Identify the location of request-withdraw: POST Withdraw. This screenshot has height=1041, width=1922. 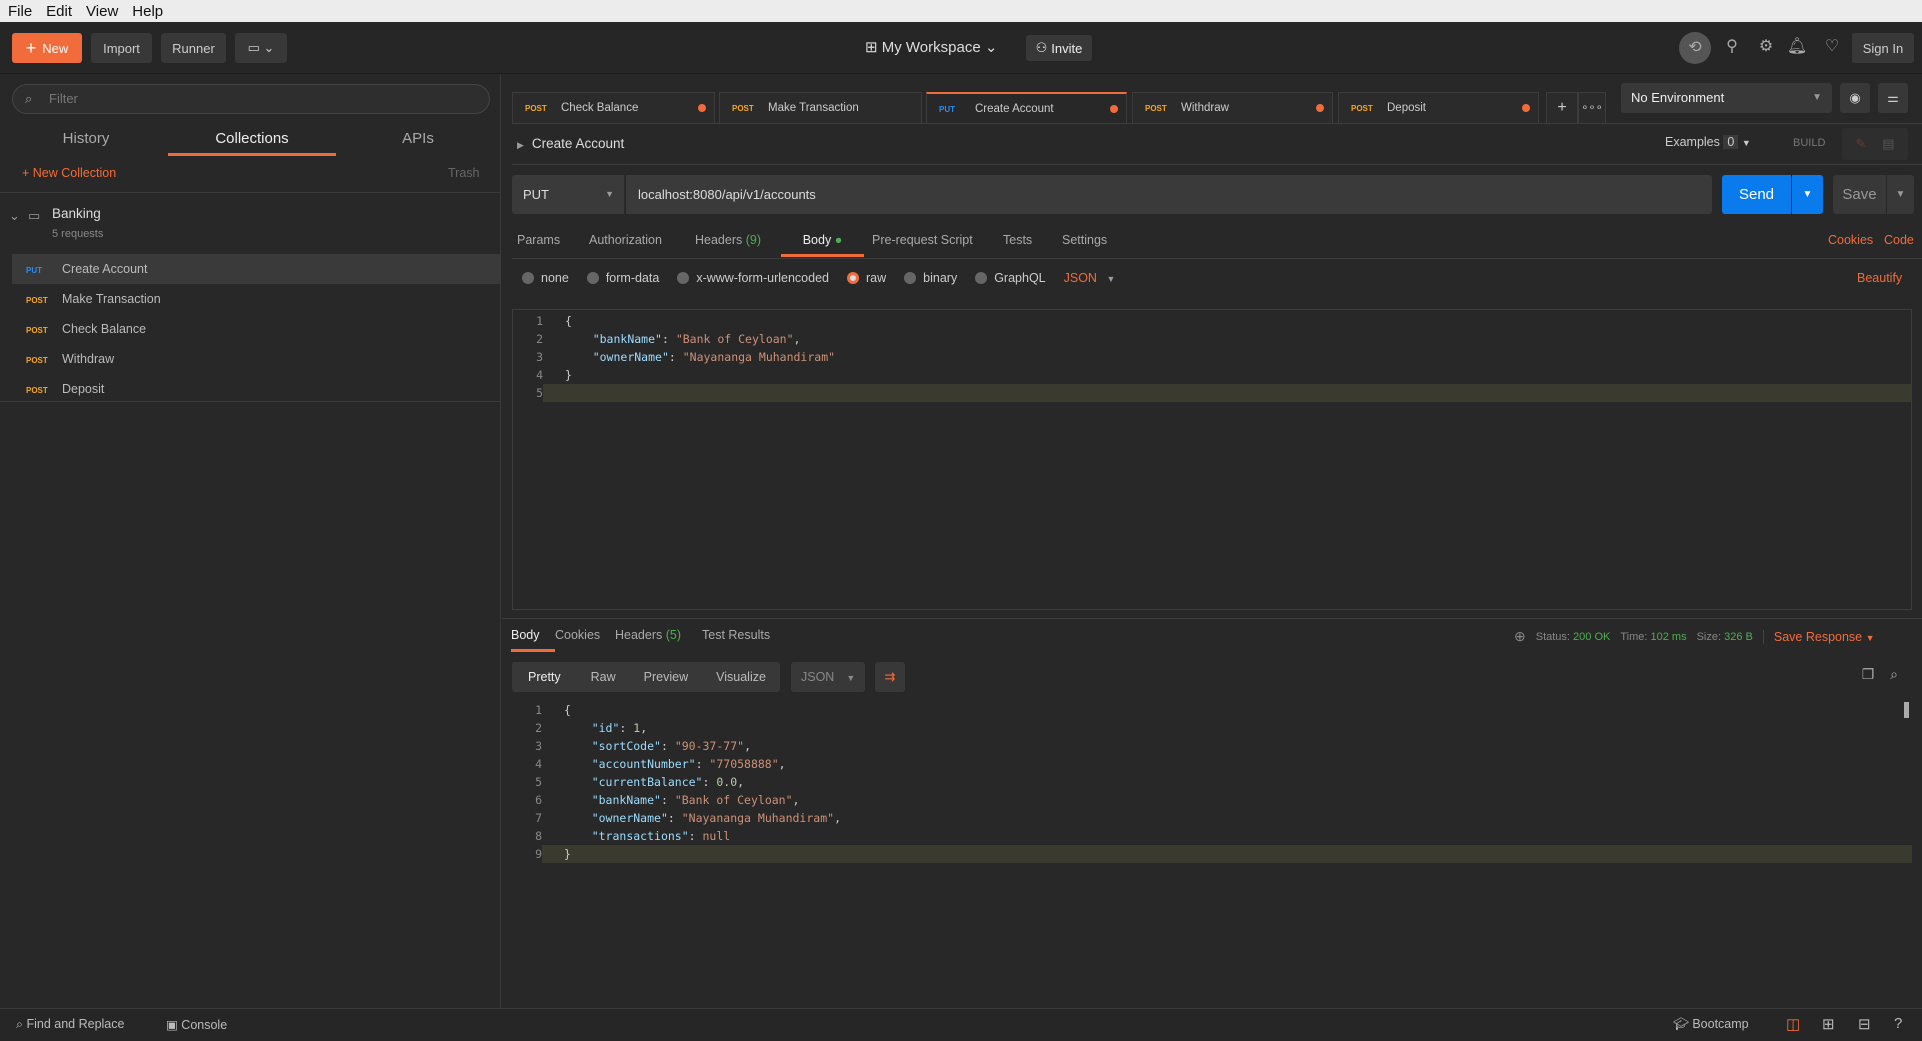
(256, 359).